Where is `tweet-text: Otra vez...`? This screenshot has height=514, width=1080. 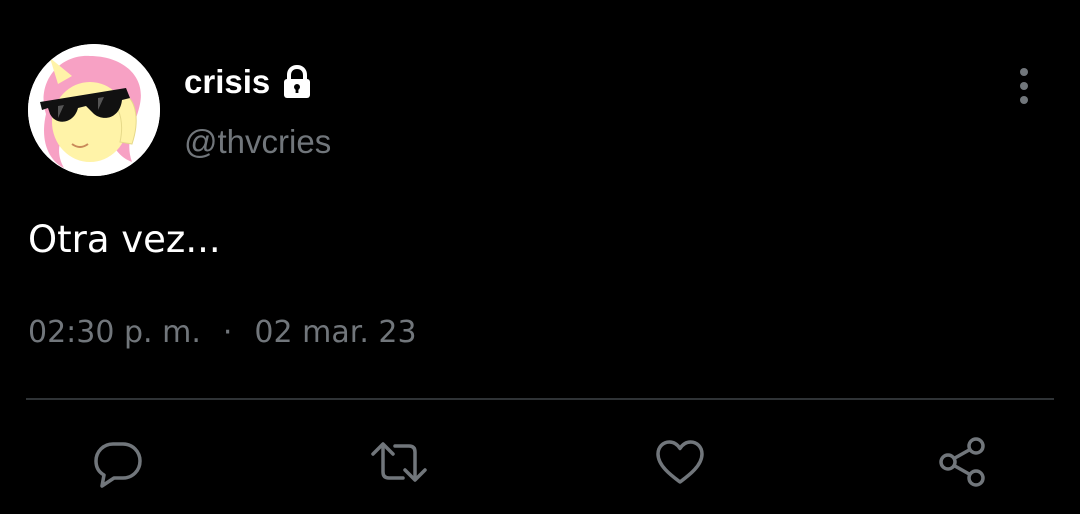
tweet-text: Otra vez... is located at coordinates (124, 239).